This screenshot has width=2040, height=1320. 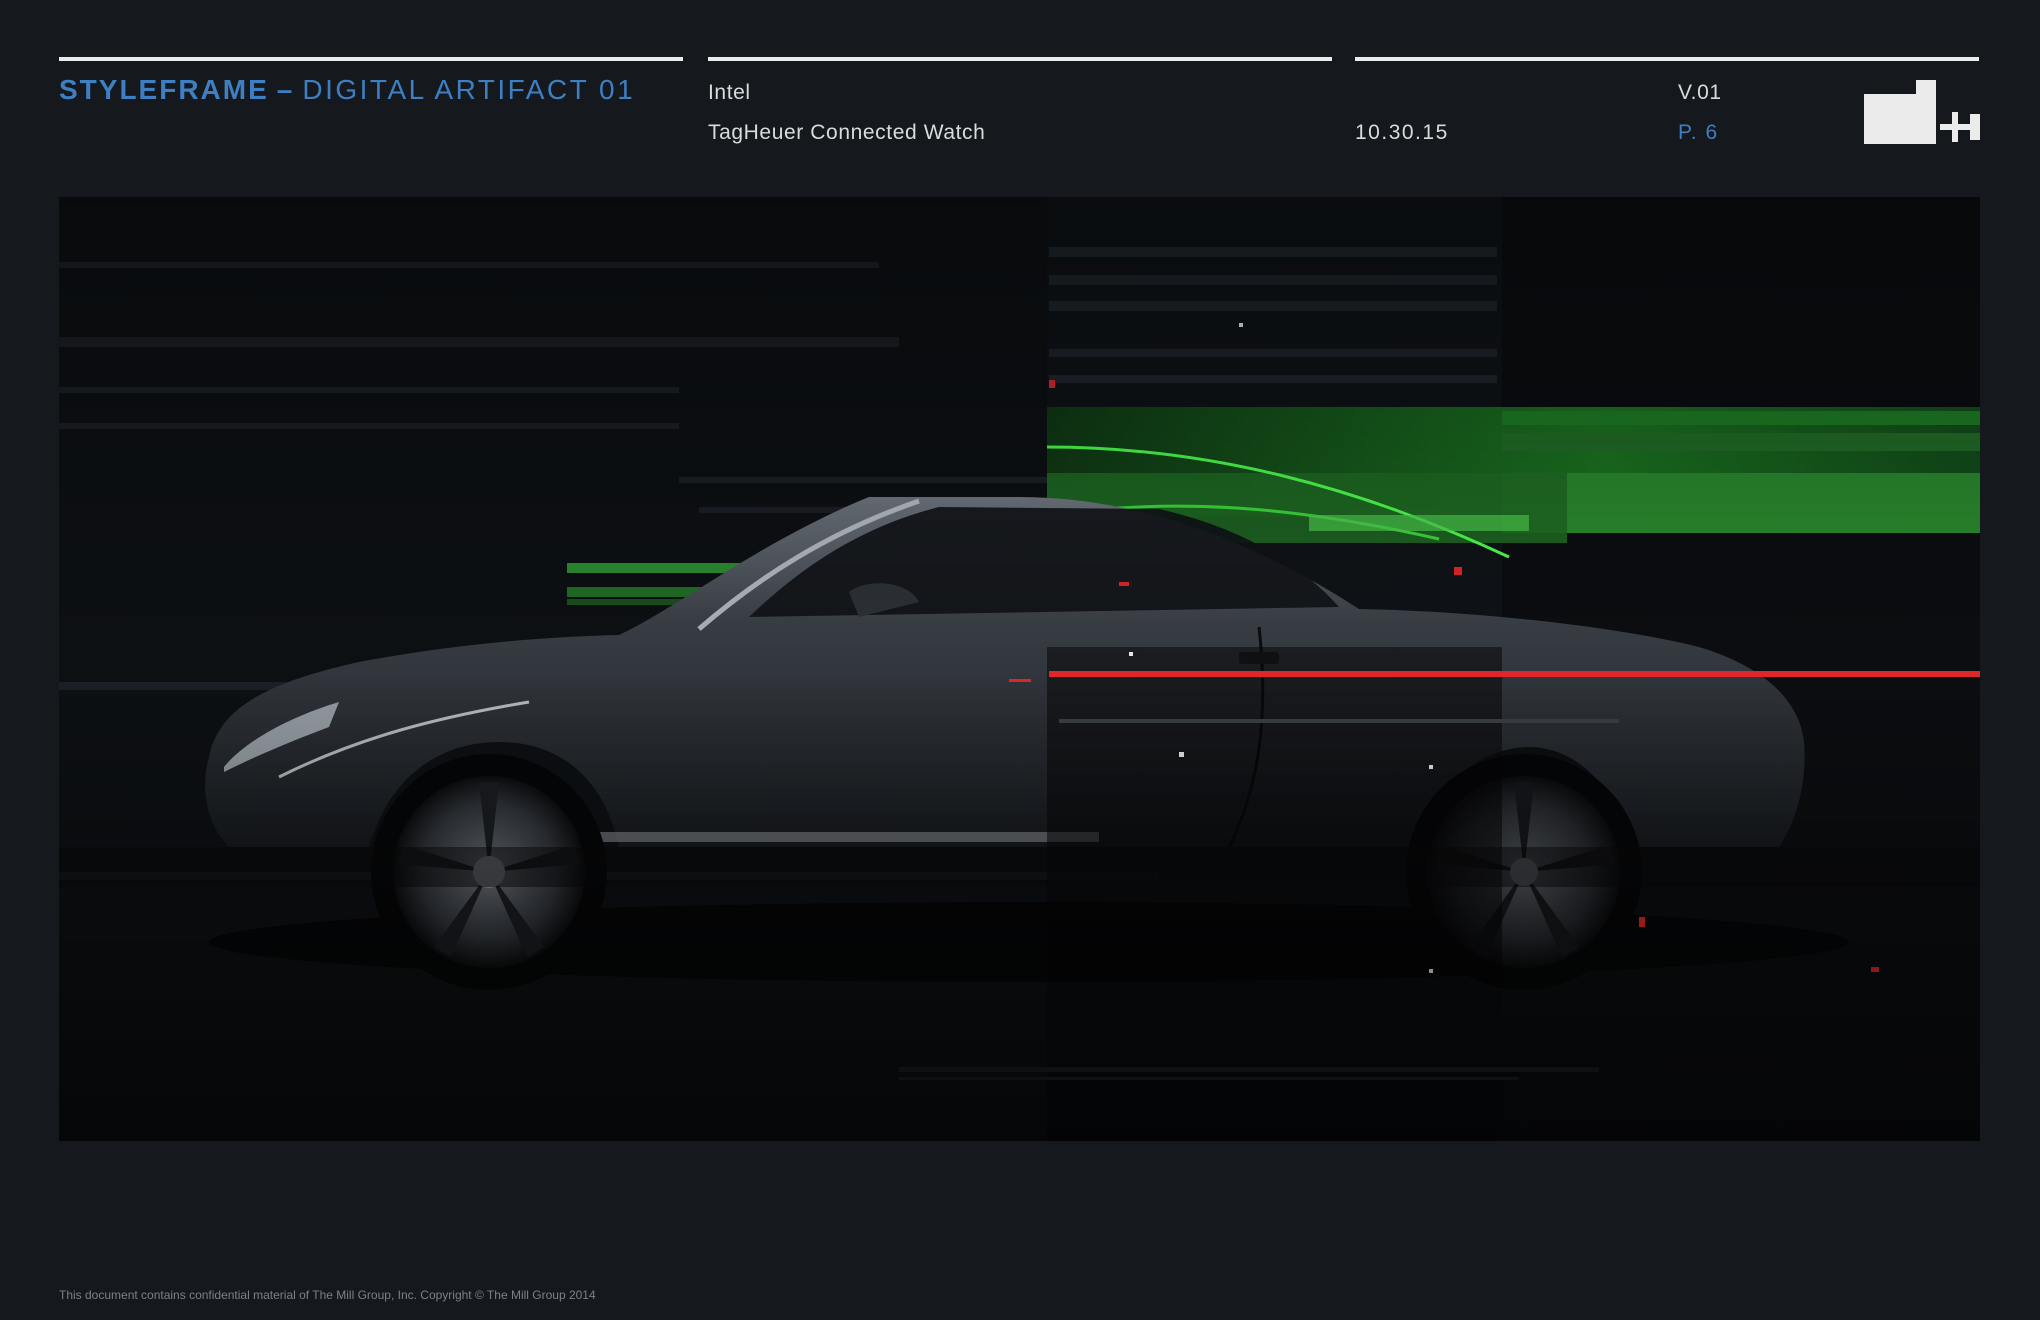 I want to click on version-label: V.01, so click(x=1700, y=92).